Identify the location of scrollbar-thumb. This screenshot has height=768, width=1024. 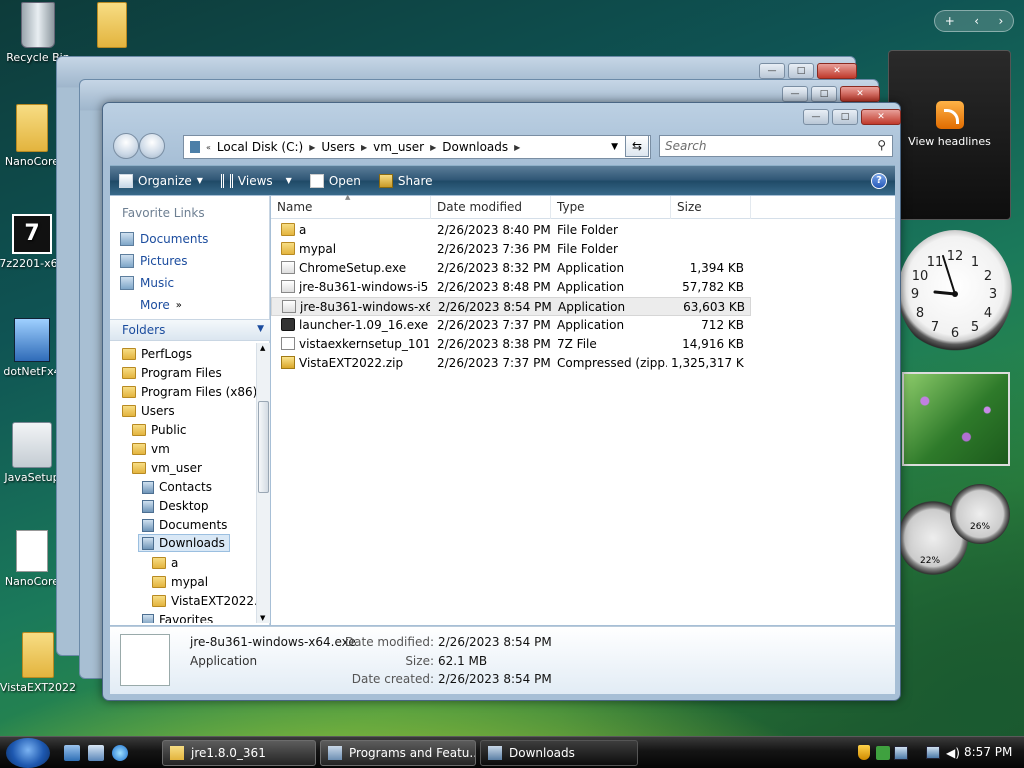
(263, 447).